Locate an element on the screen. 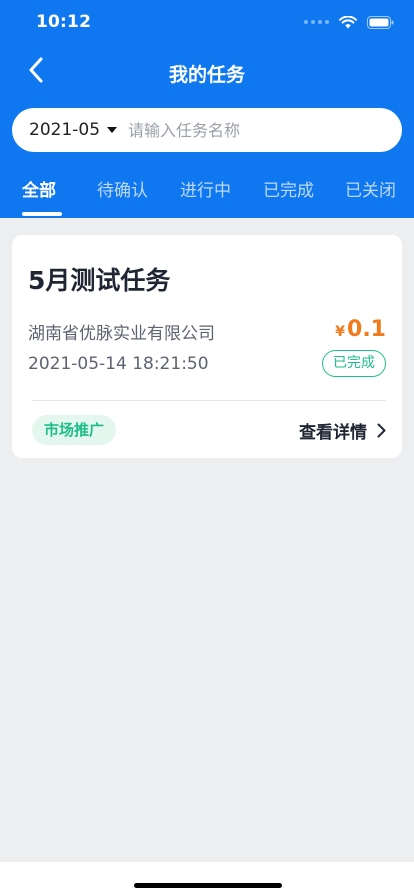 This screenshot has width=414, height=896. price-value: 0.1 is located at coordinates (366, 329).